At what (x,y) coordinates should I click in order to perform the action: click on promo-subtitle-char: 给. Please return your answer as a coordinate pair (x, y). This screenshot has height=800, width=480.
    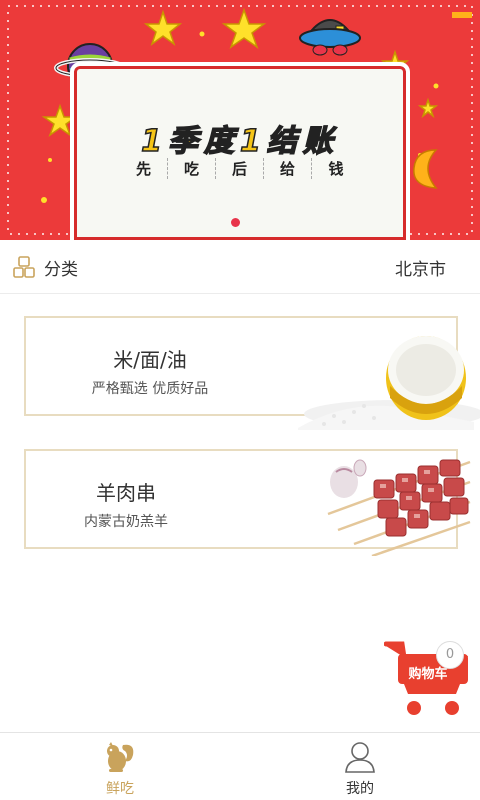
    Looking at the image, I should click on (288, 168).